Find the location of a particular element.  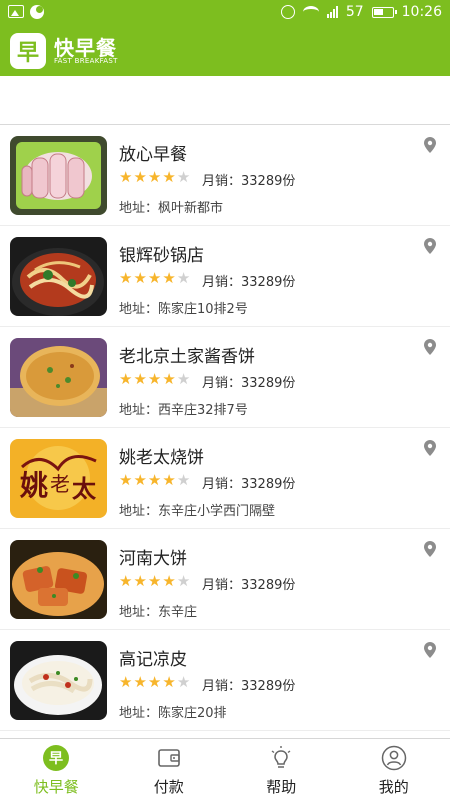

logo-glyph: 早 is located at coordinates (27, 53).